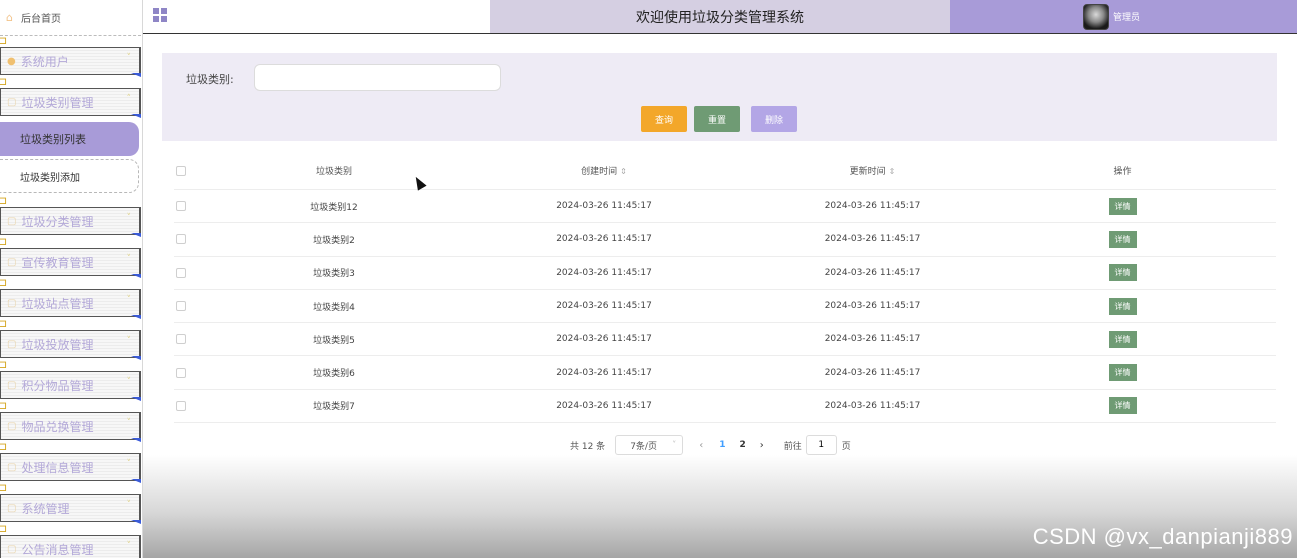 This screenshot has width=1297, height=558. Describe the element at coordinates (821, 445) in the screenshot. I see `goto-page-input` at that location.